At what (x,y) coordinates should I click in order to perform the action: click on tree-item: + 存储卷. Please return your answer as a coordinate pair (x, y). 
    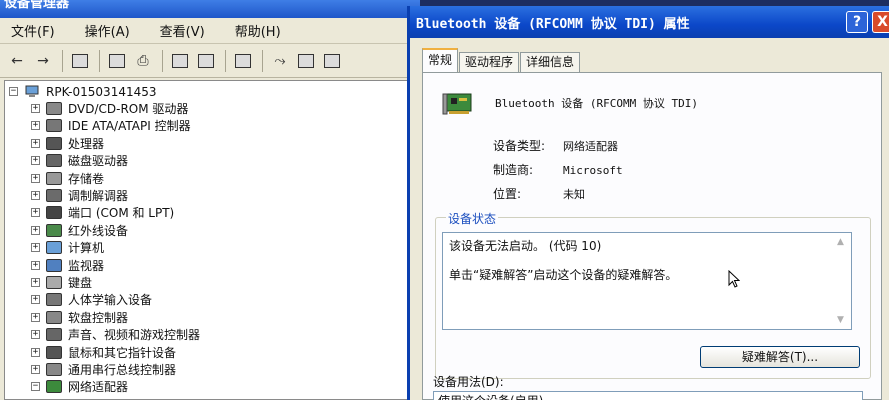
    Looking at the image, I should click on (67, 178).